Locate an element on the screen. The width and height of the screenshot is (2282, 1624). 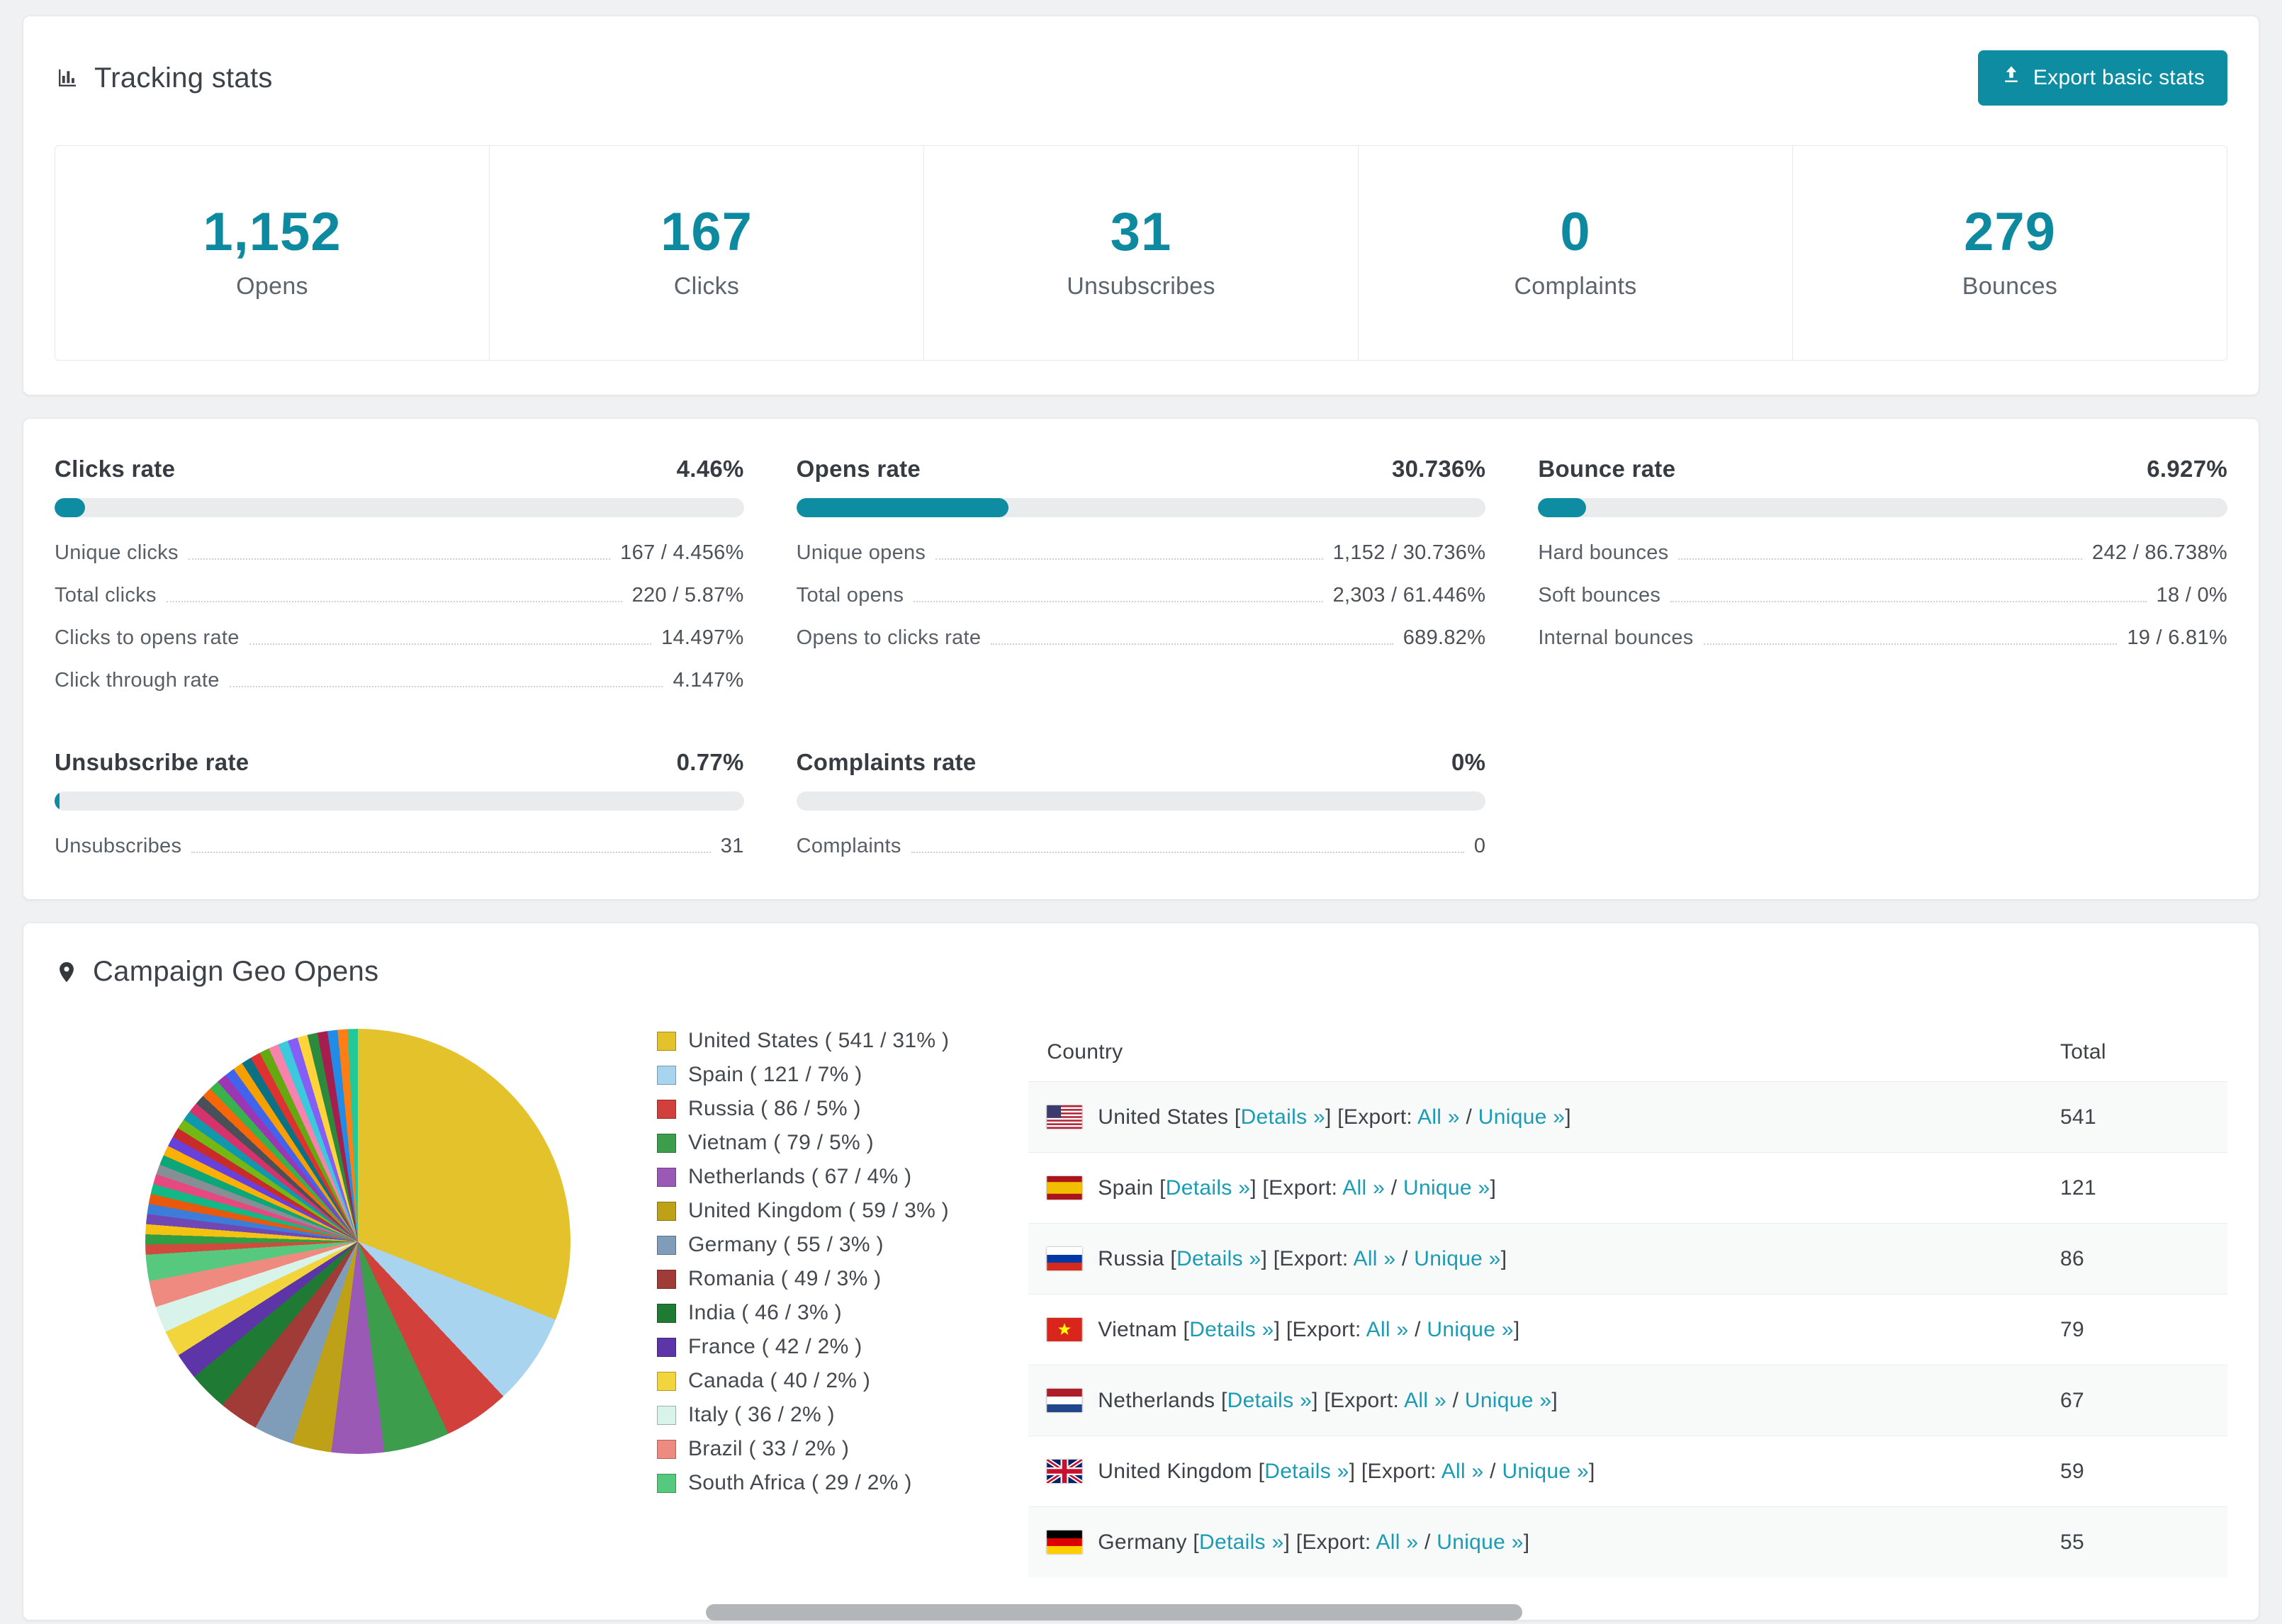
rate-stat-line: Total opens 2,303 / 61.446% is located at coordinates (1142, 595).